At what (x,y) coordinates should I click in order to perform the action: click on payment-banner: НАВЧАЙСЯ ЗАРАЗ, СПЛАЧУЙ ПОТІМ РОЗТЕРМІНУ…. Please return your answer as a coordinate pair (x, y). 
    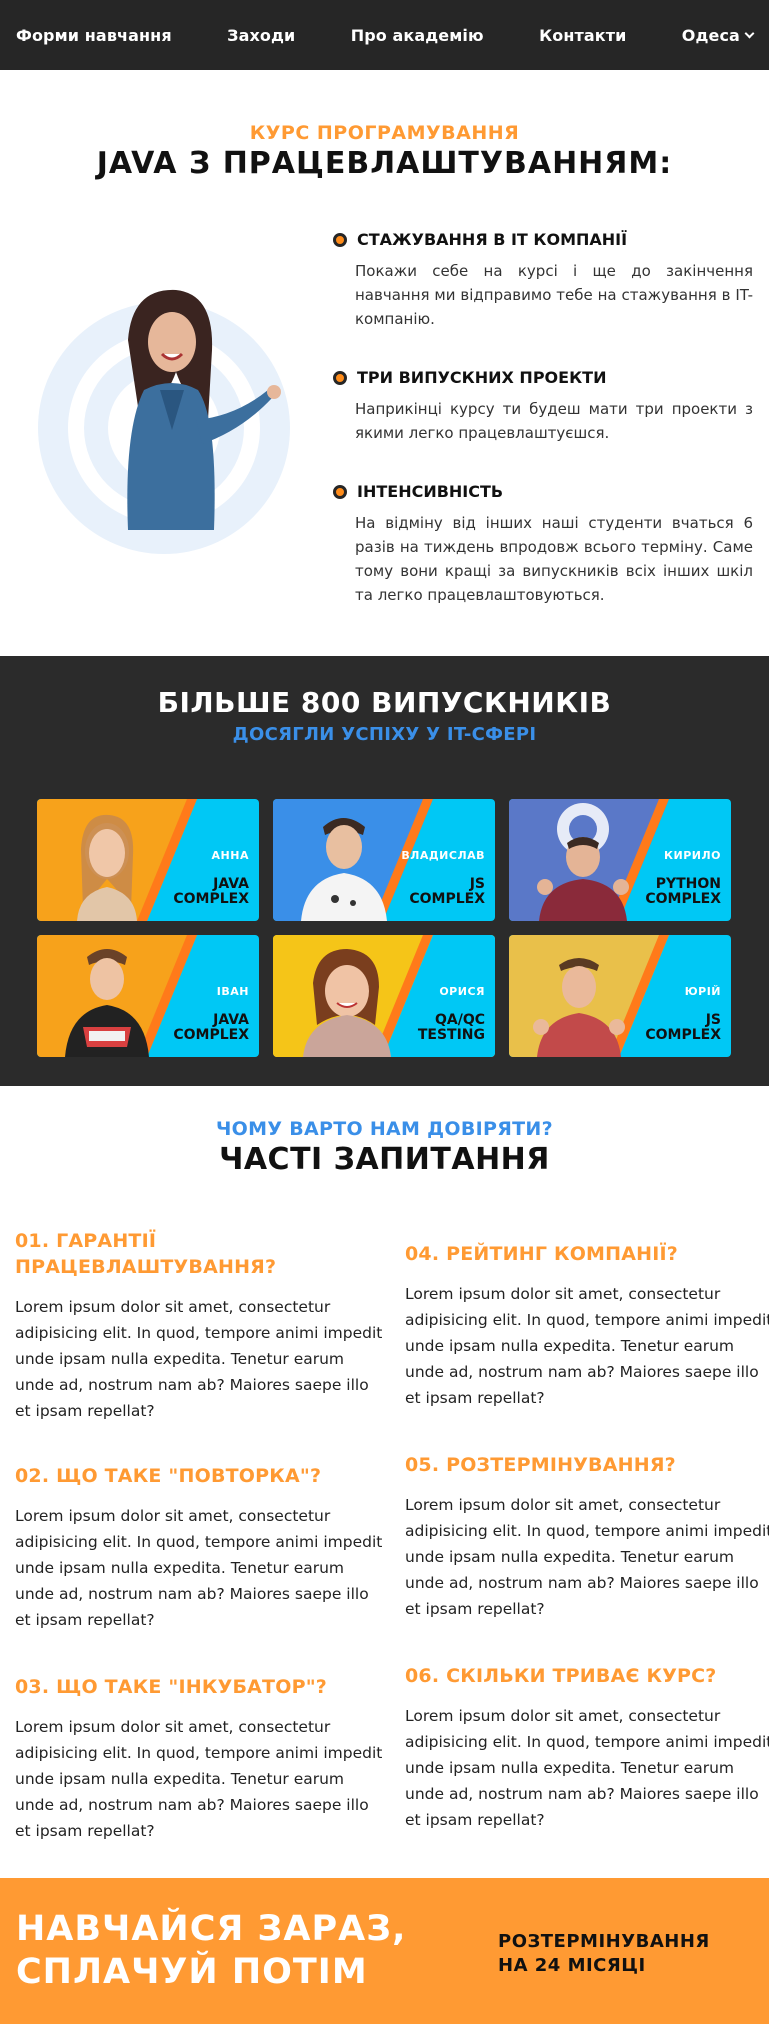
    Looking at the image, I should click on (384, 1951).